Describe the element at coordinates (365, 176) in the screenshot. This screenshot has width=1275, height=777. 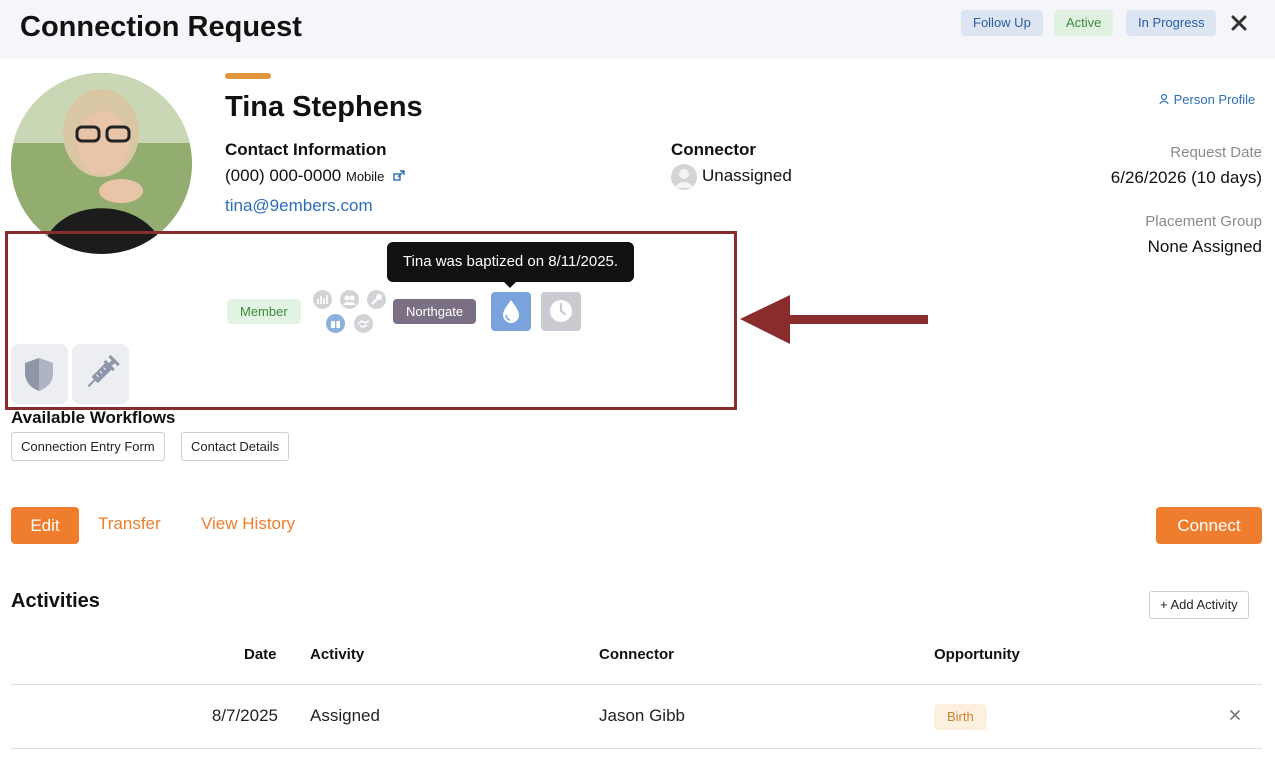
I see `phone-type: Mobile` at that location.